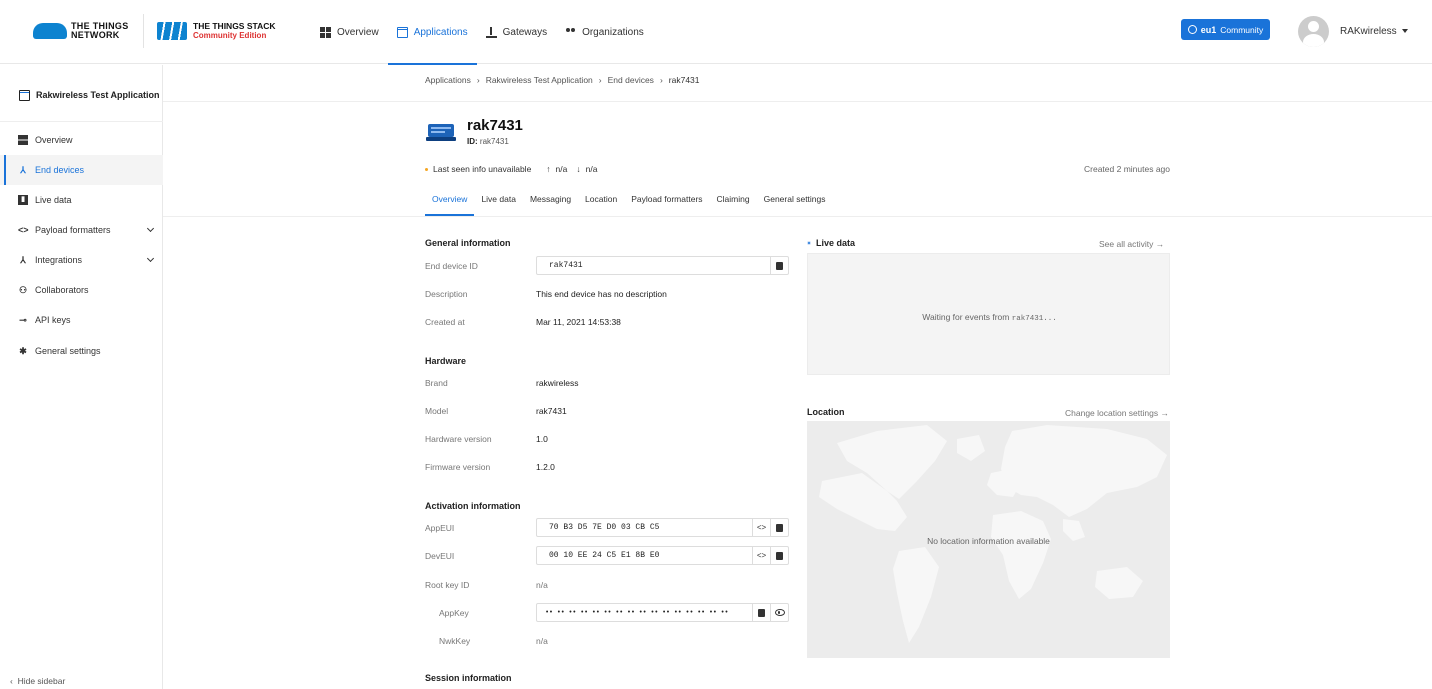 The height and width of the screenshot is (689, 1432). Describe the element at coordinates (349, 32) in the screenshot. I see `nav-overview: Overview` at that location.